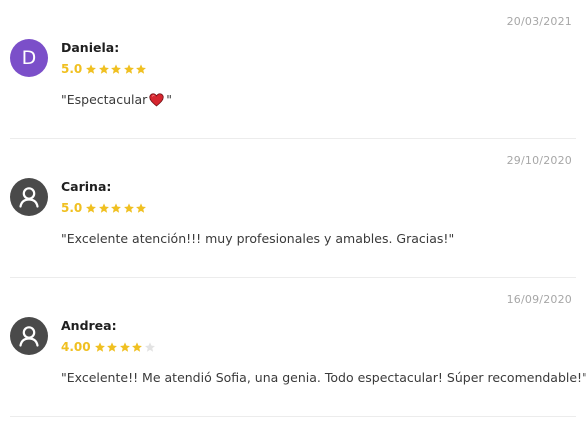 The image size is (586, 428). I want to click on rating: 4.00, so click(108, 347).